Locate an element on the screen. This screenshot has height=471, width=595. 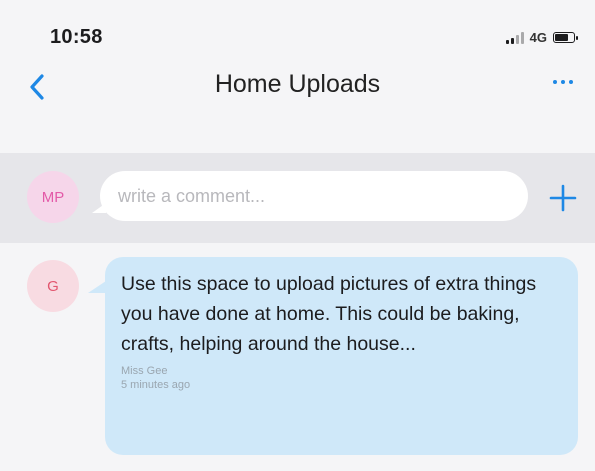
signal-icon is located at coordinates (514, 37).